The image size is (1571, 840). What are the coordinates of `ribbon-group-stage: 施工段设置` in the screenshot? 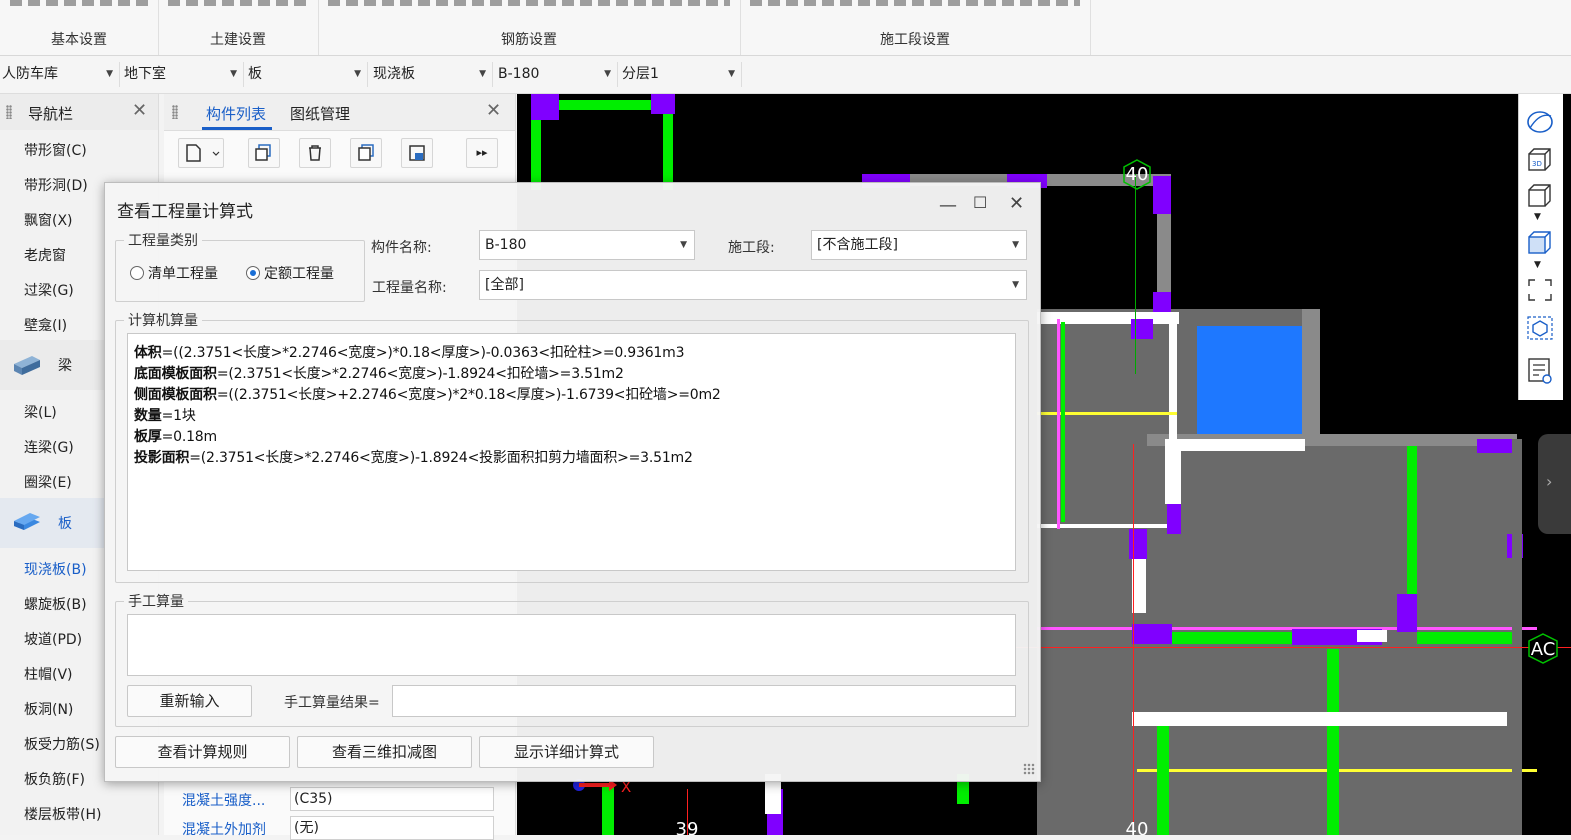 It's located at (915, 27).